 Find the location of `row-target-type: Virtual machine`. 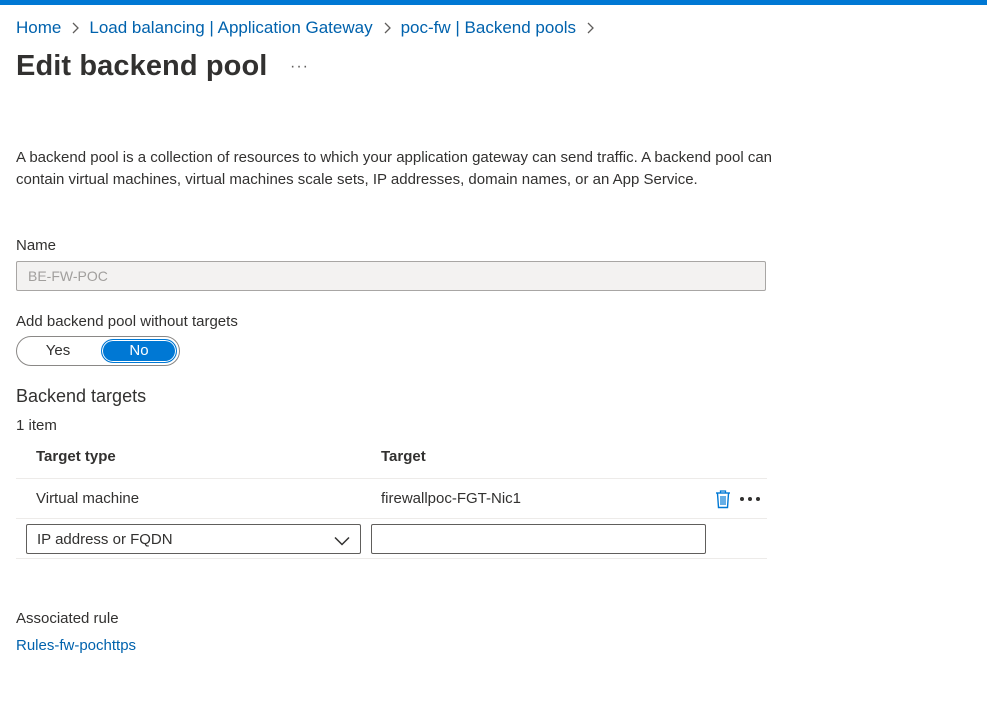

row-target-type: Virtual machine is located at coordinates (88, 498).